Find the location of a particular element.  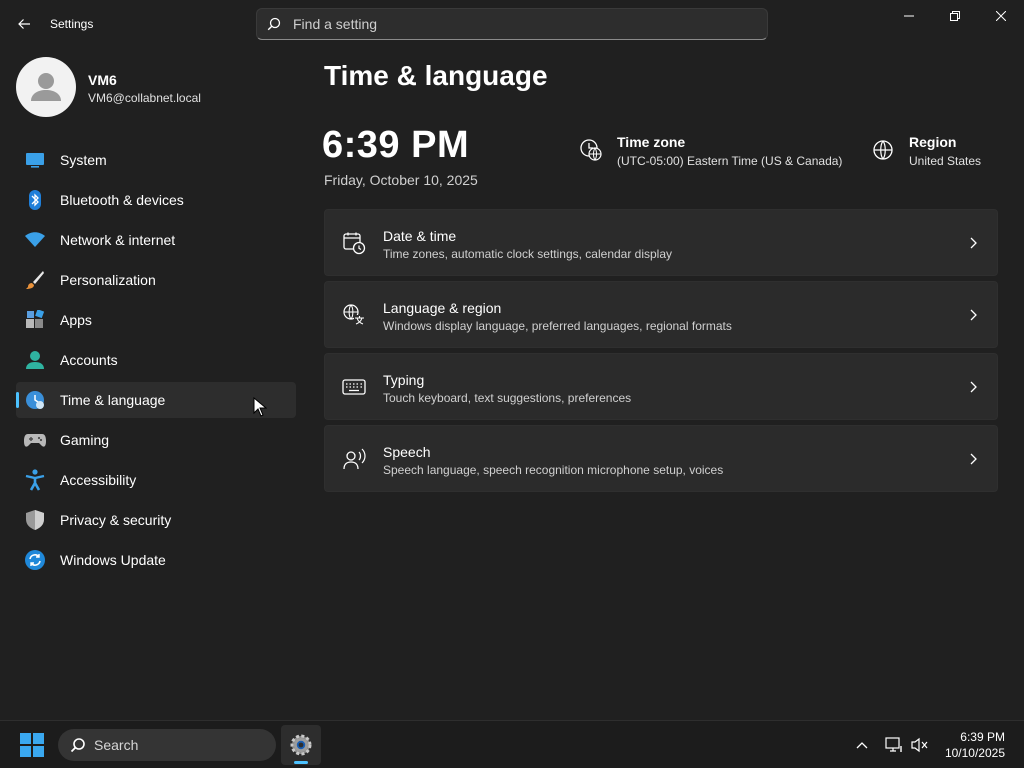

sidebar-item-apps: Apps is located at coordinates (156, 320).